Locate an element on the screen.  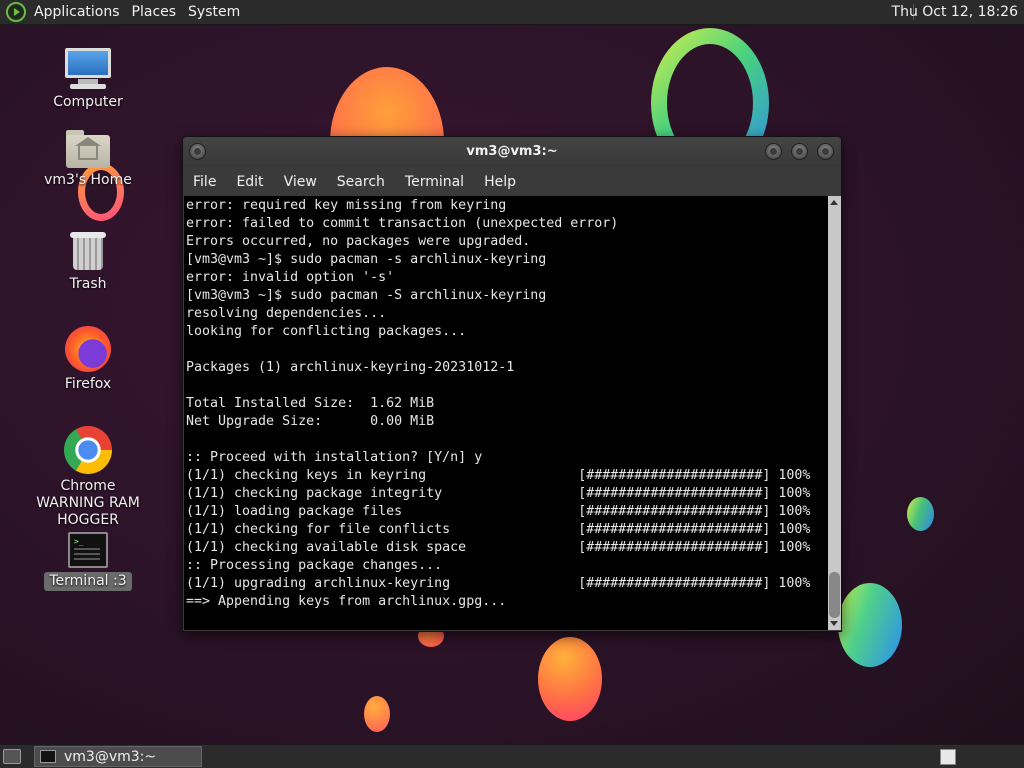
desktop-icon-chrome: Chrome WARNING RAM HOGGER is located at coordinates (88, 477).